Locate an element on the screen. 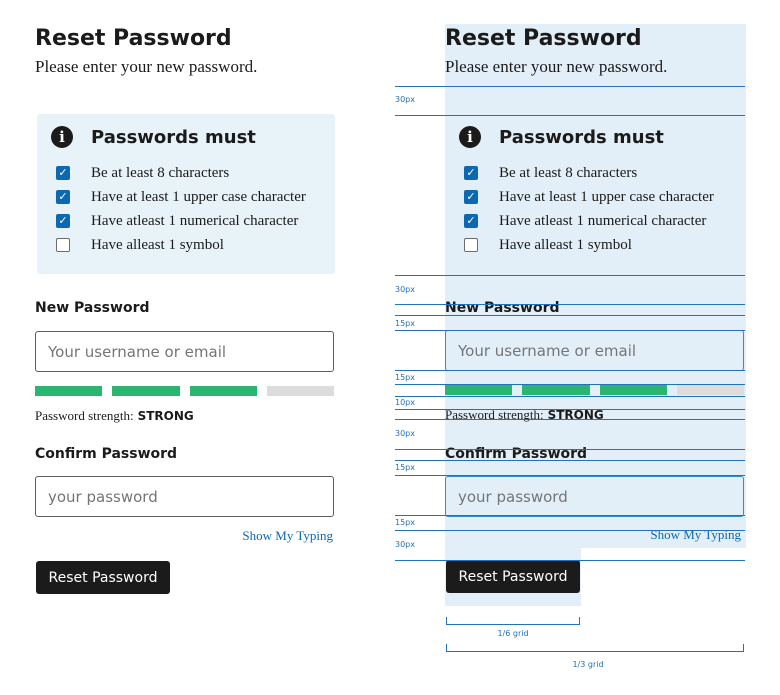 This screenshot has height=695, width=780. grid-bracket-third is located at coordinates (595, 648).